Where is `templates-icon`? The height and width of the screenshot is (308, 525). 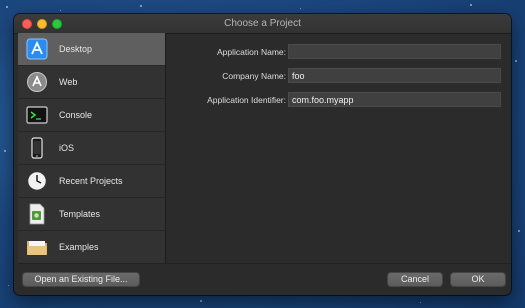
templates-icon is located at coordinates (37, 214).